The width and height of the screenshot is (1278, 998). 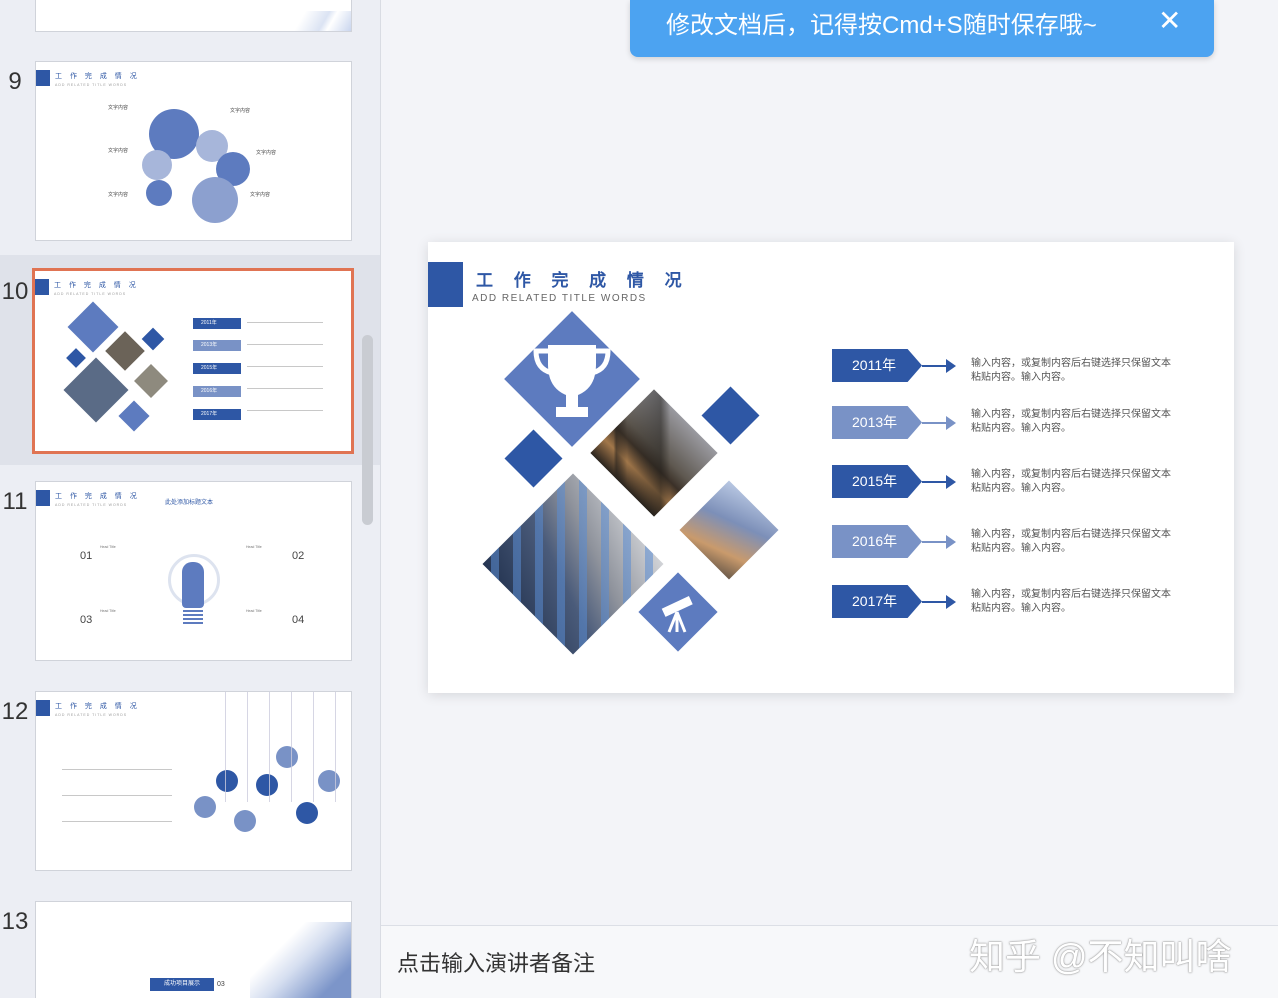 What do you see at coordinates (307, 813) in the screenshot?
I see `pinterest-icon` at bounding box center [307, 813].